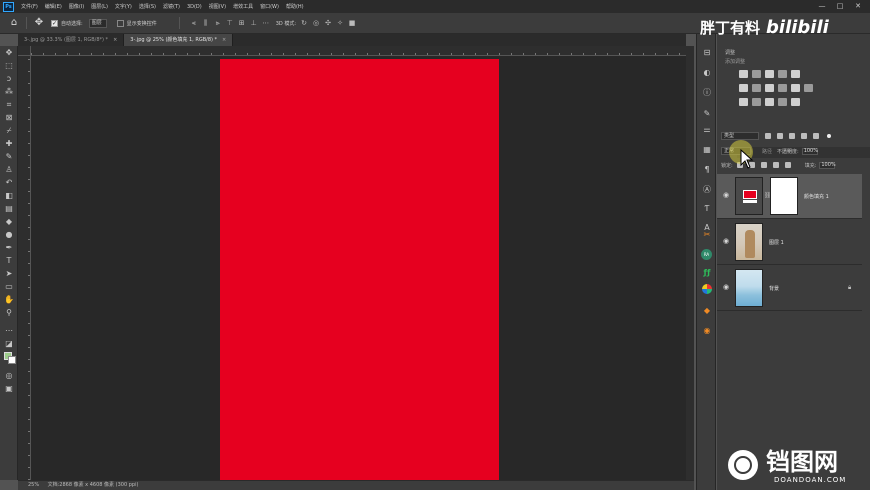 The height and width of the screenshot is (490, 870). Describe the element at coordinates (690, 263) in the screenshot. I see `canvas-scrollbar` at that location.